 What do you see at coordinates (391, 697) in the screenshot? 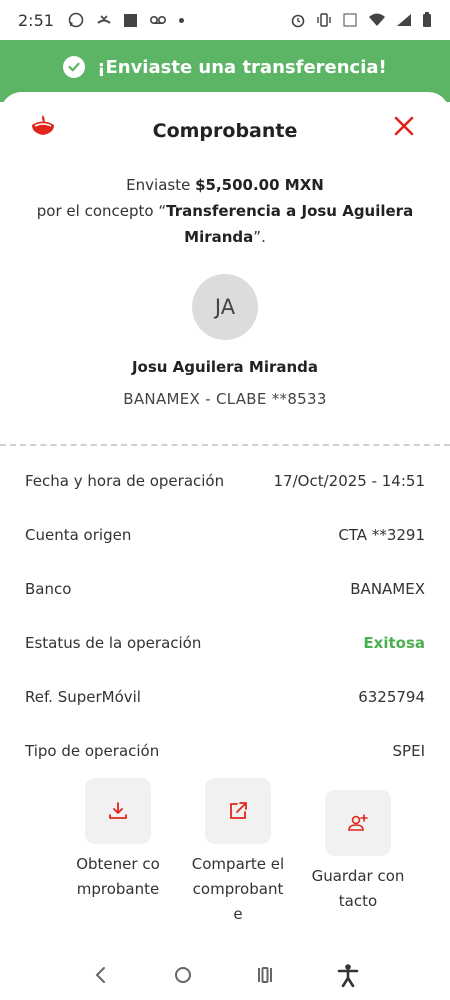
I see `detail-value: 6325794` at bounding box center [391, 697].